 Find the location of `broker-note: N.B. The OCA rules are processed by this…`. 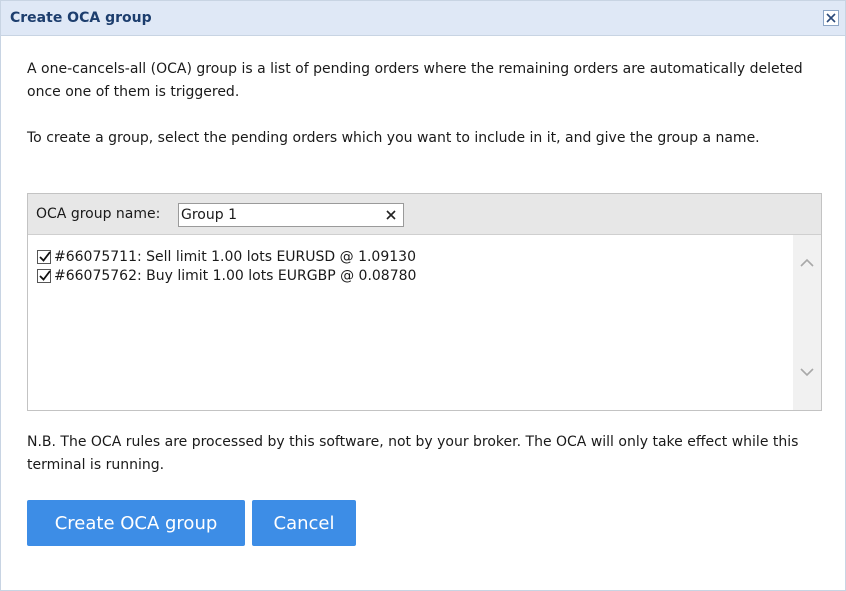

broker-note: N.B. The OCA rules are processed by this… is located at coordinates (413, 453).